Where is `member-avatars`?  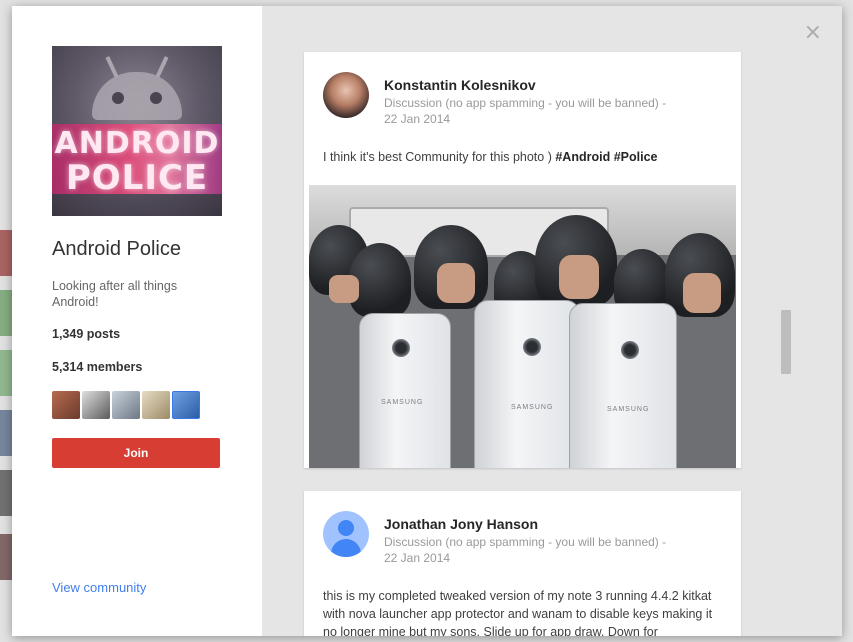
member-avatars is located at coordinates (126, 405).